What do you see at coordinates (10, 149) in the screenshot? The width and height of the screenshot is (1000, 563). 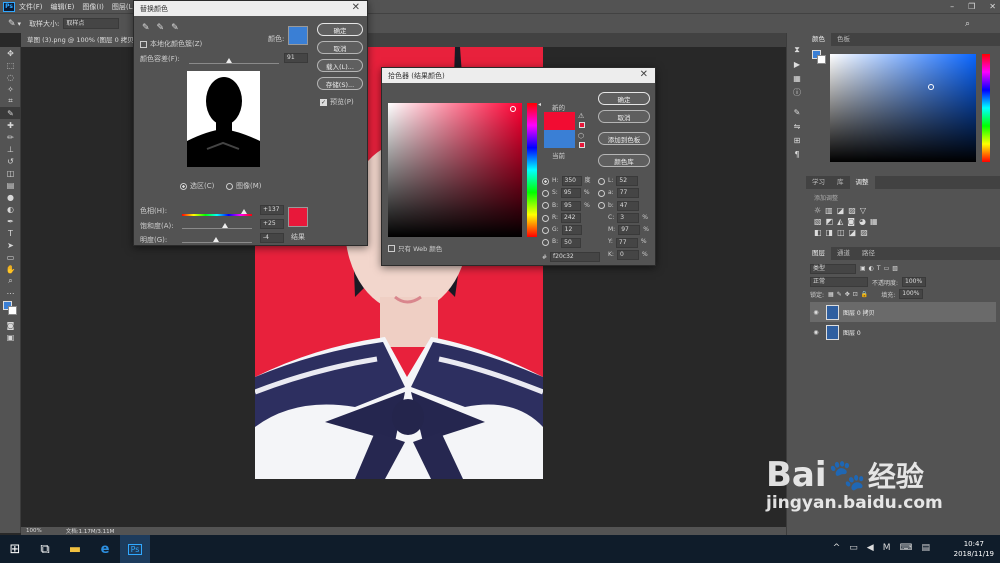 I see `stamp-tool-icon: ⊥` at bounding box center [10, 149].